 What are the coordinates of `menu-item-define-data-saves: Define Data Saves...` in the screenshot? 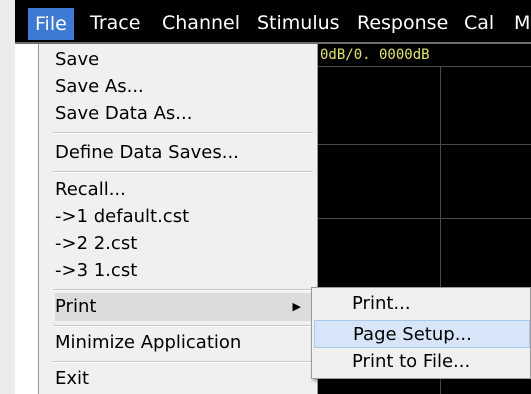 It's located at (185, 152).